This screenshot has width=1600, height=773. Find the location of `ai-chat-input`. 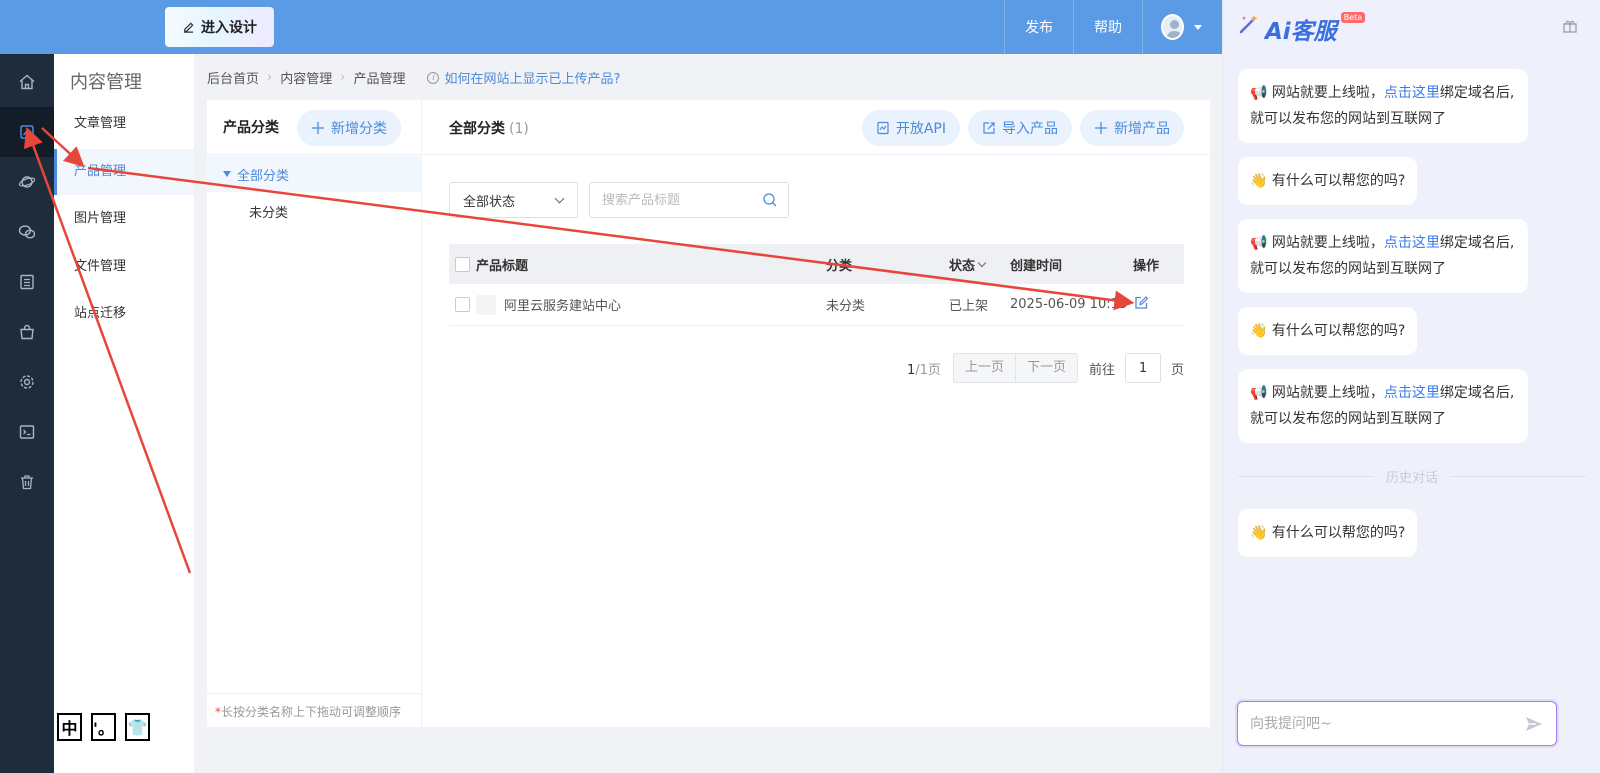

ai-chat-input is located at coordinates (1387, 723).